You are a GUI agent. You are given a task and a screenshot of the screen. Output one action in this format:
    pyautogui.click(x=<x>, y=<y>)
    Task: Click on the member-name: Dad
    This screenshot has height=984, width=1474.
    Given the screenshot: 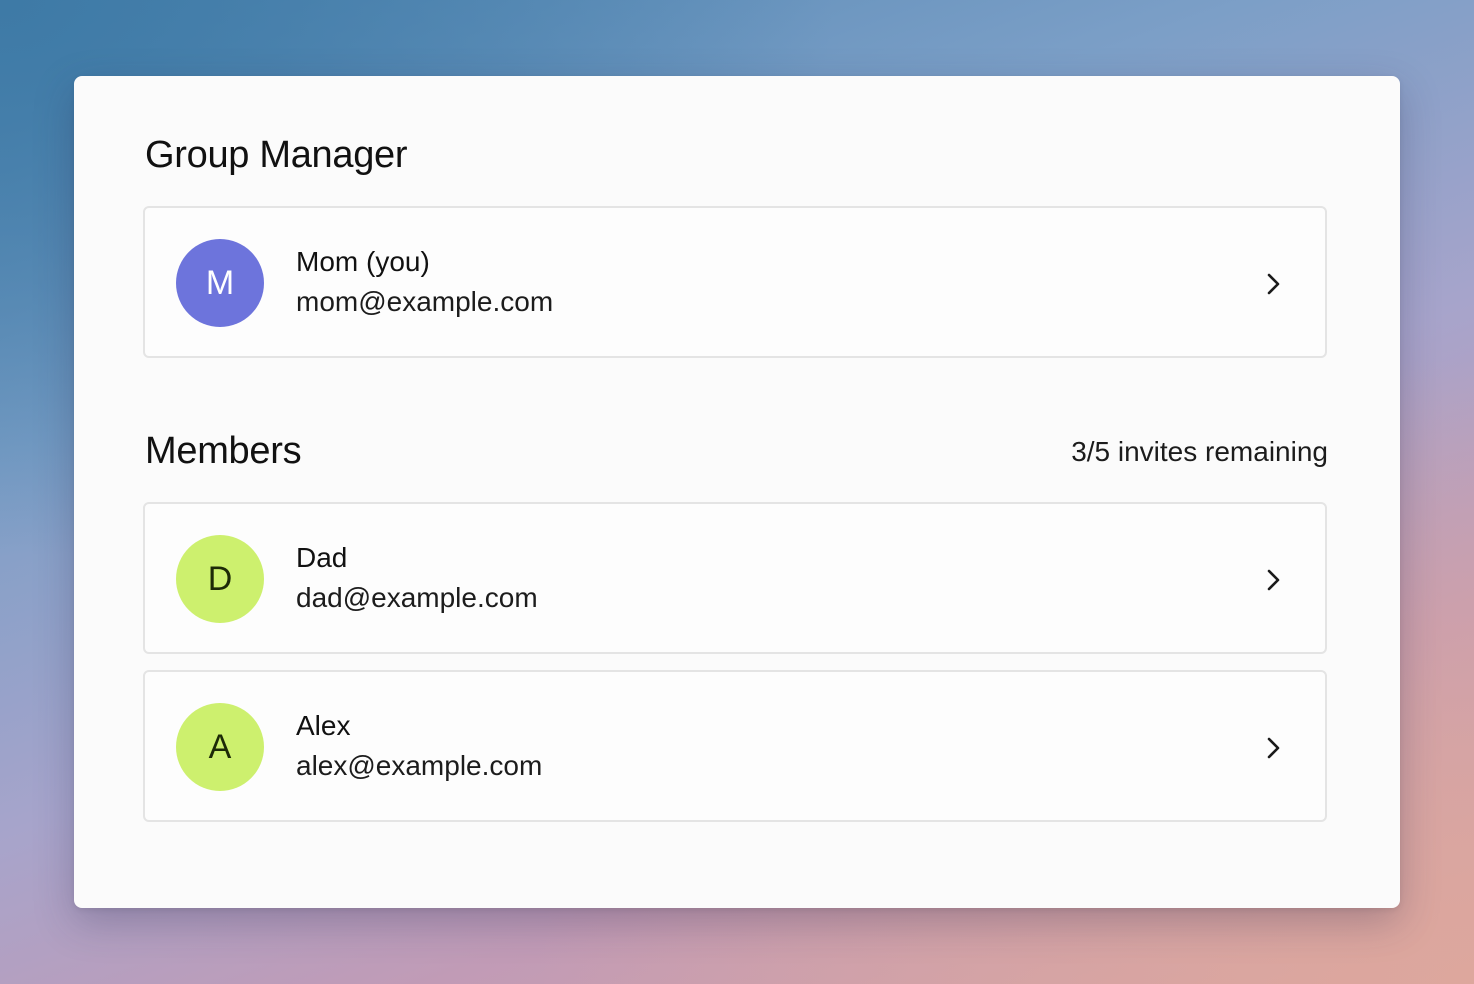 What is the action you would take?
    pyautogui.click(x=322, y=557)
    